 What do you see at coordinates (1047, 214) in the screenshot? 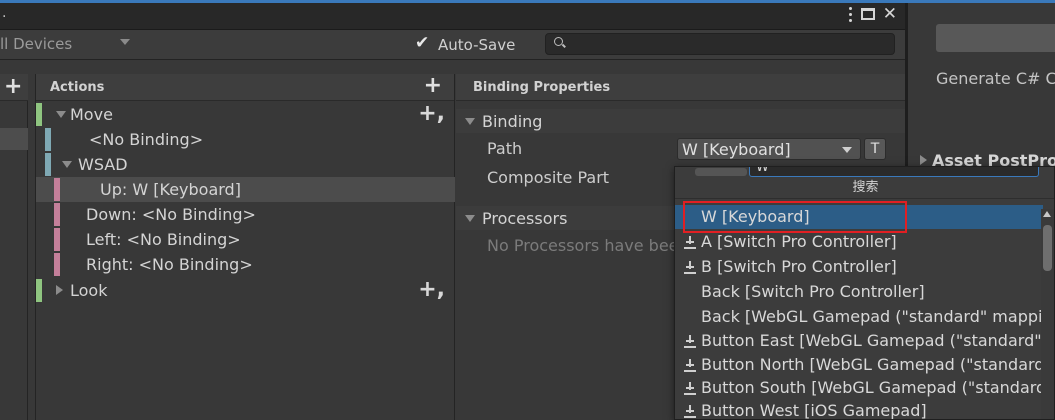
I see `scroll-up-icon` at bounding box center [1047, 214].